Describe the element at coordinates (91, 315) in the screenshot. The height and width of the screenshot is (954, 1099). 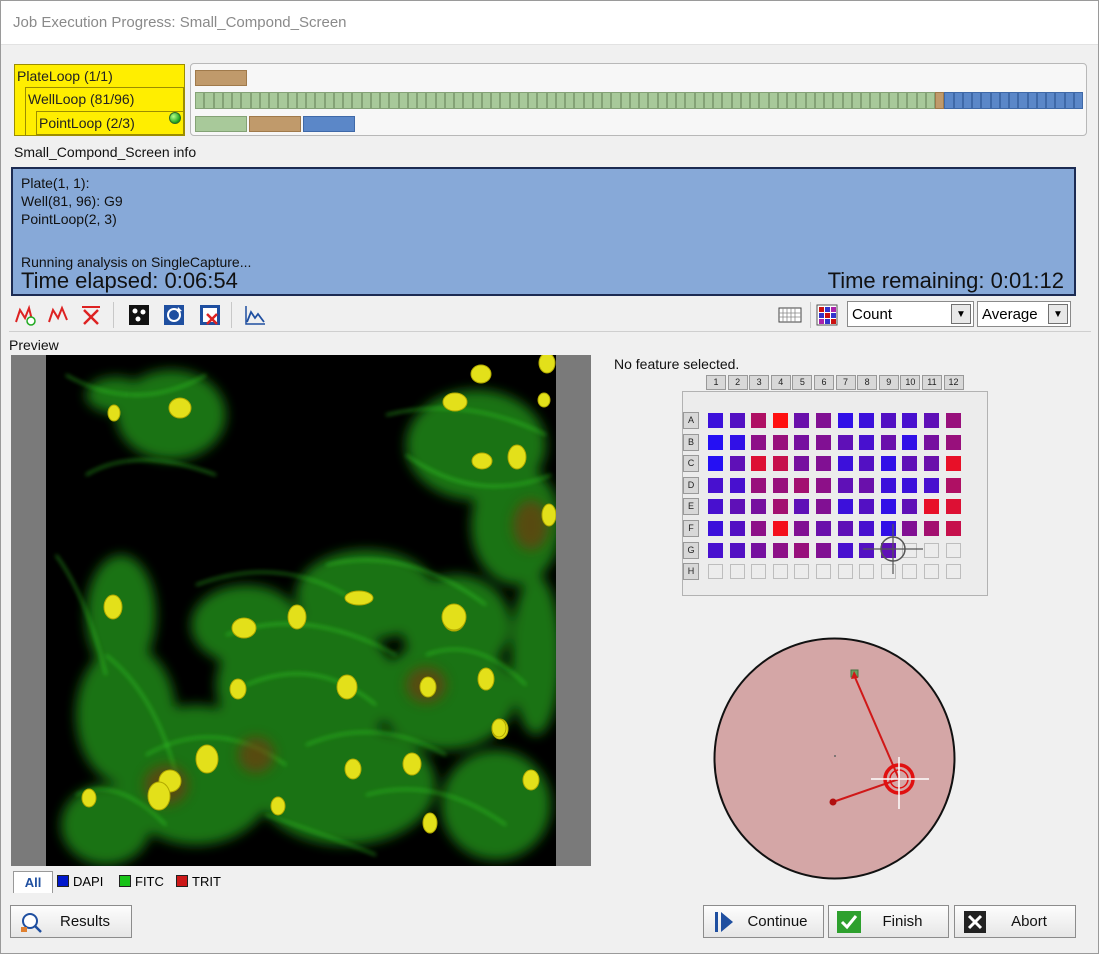
I see `graph-remove-icon` at that location.